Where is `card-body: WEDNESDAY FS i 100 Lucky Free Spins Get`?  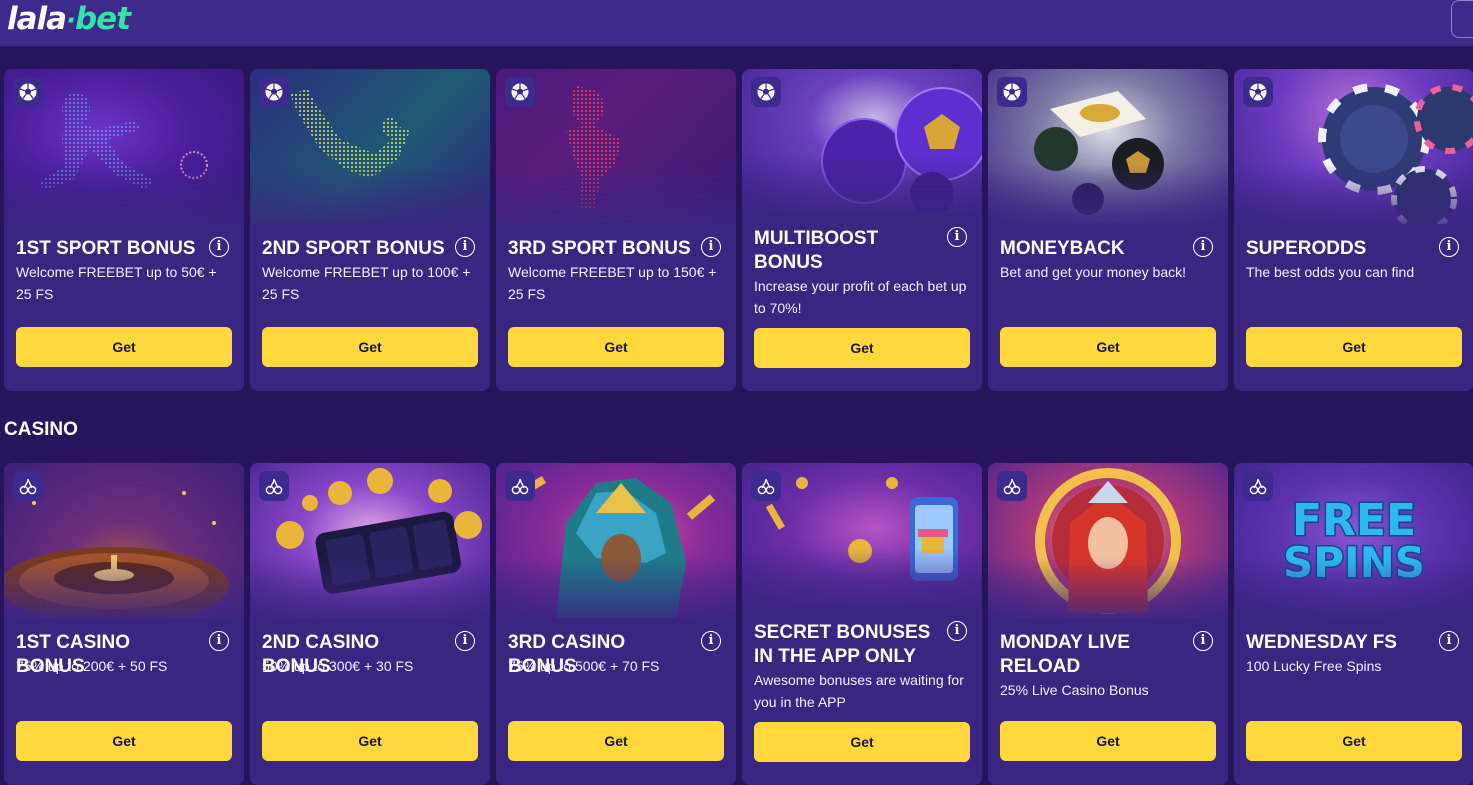 card-body: WEDNESDAY FS i 100 Lucky Free Spins Get is located at coordinates (1353, 701).